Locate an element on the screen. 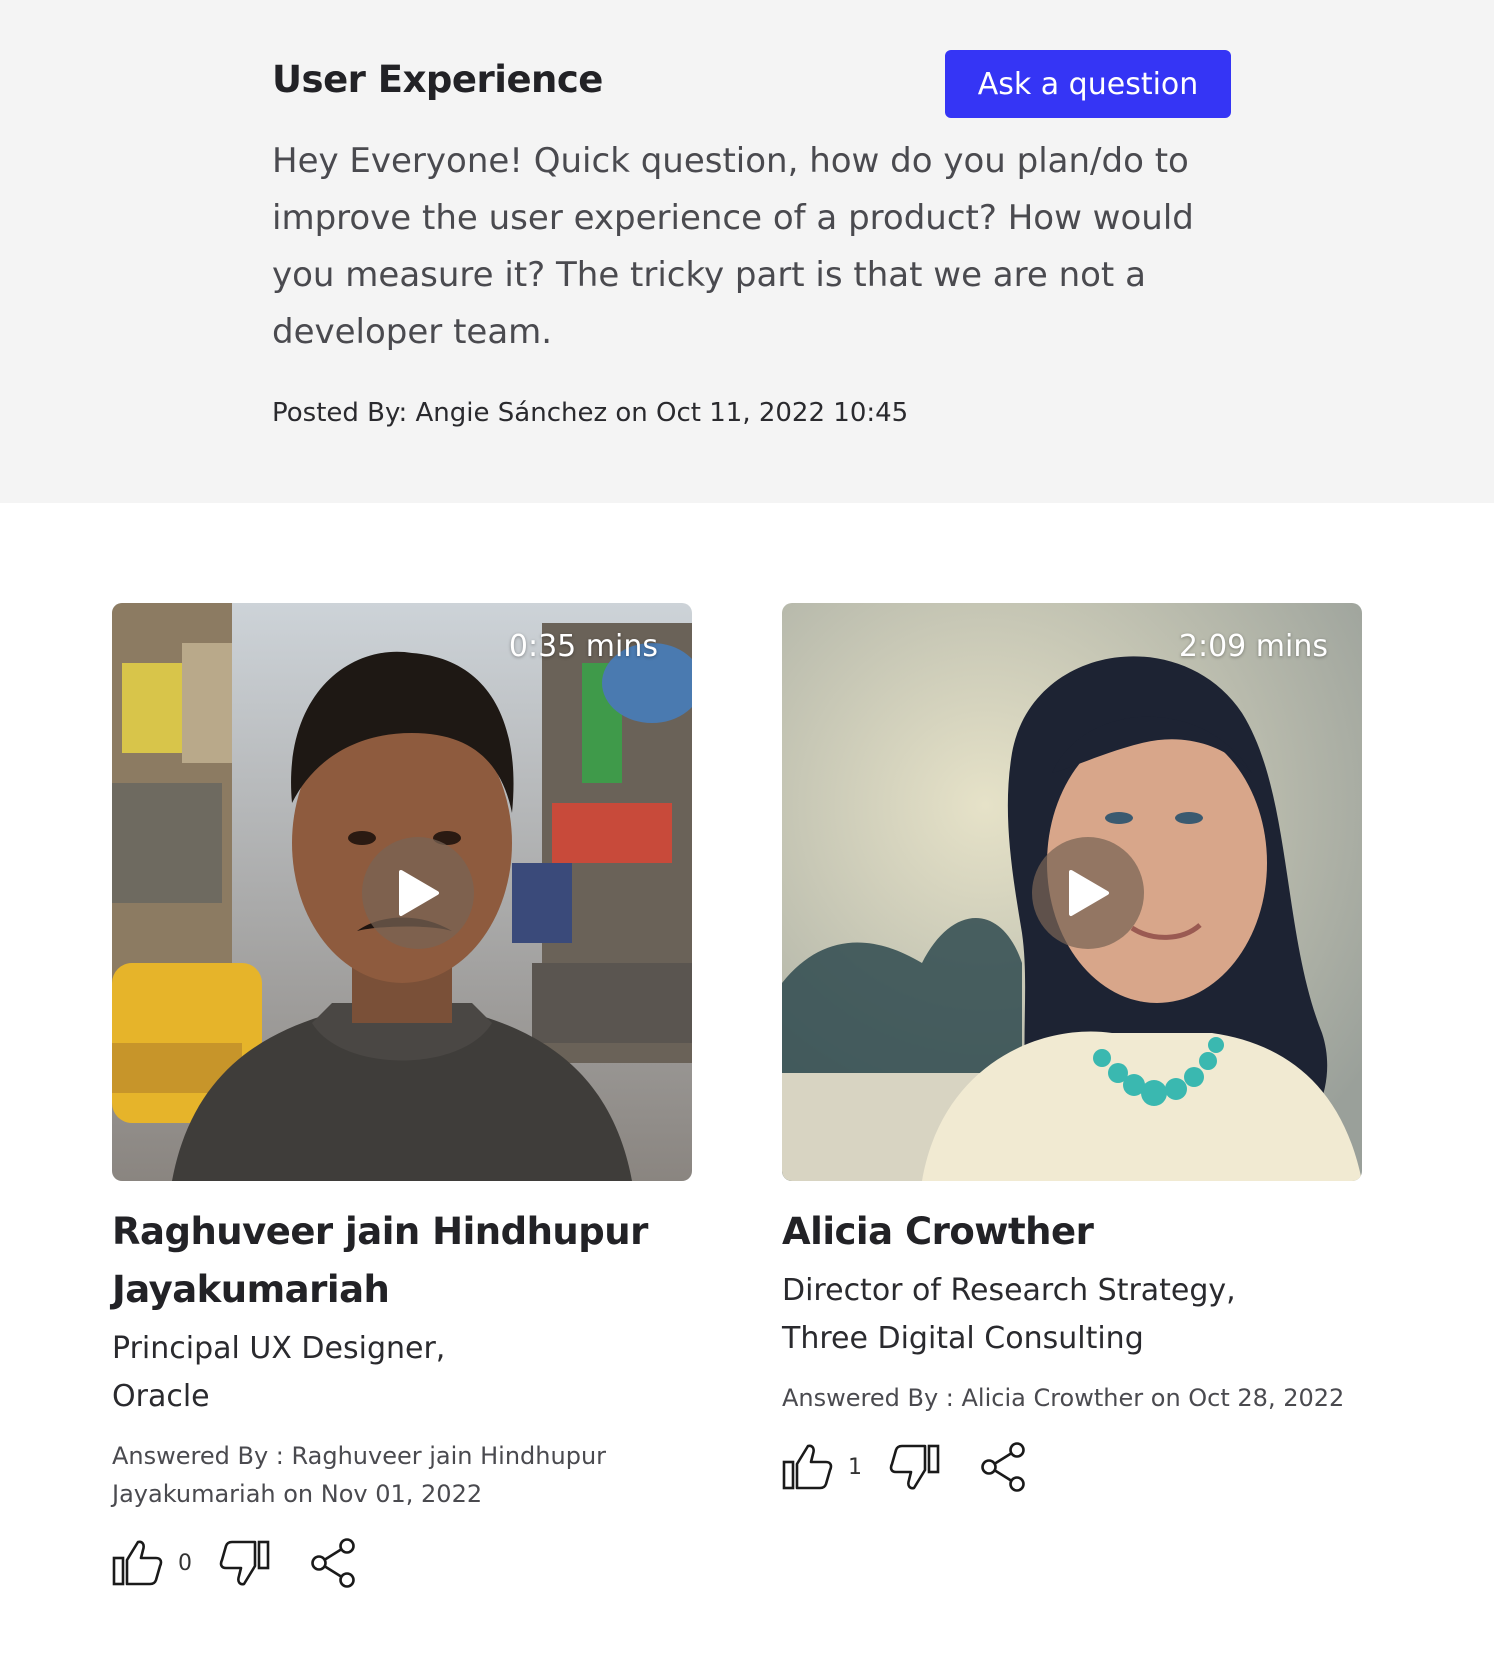 Image resolution: width=1494 pixels, height=1676 pixels. answerer-company: Oracle is located at coordinates (161, 1396).